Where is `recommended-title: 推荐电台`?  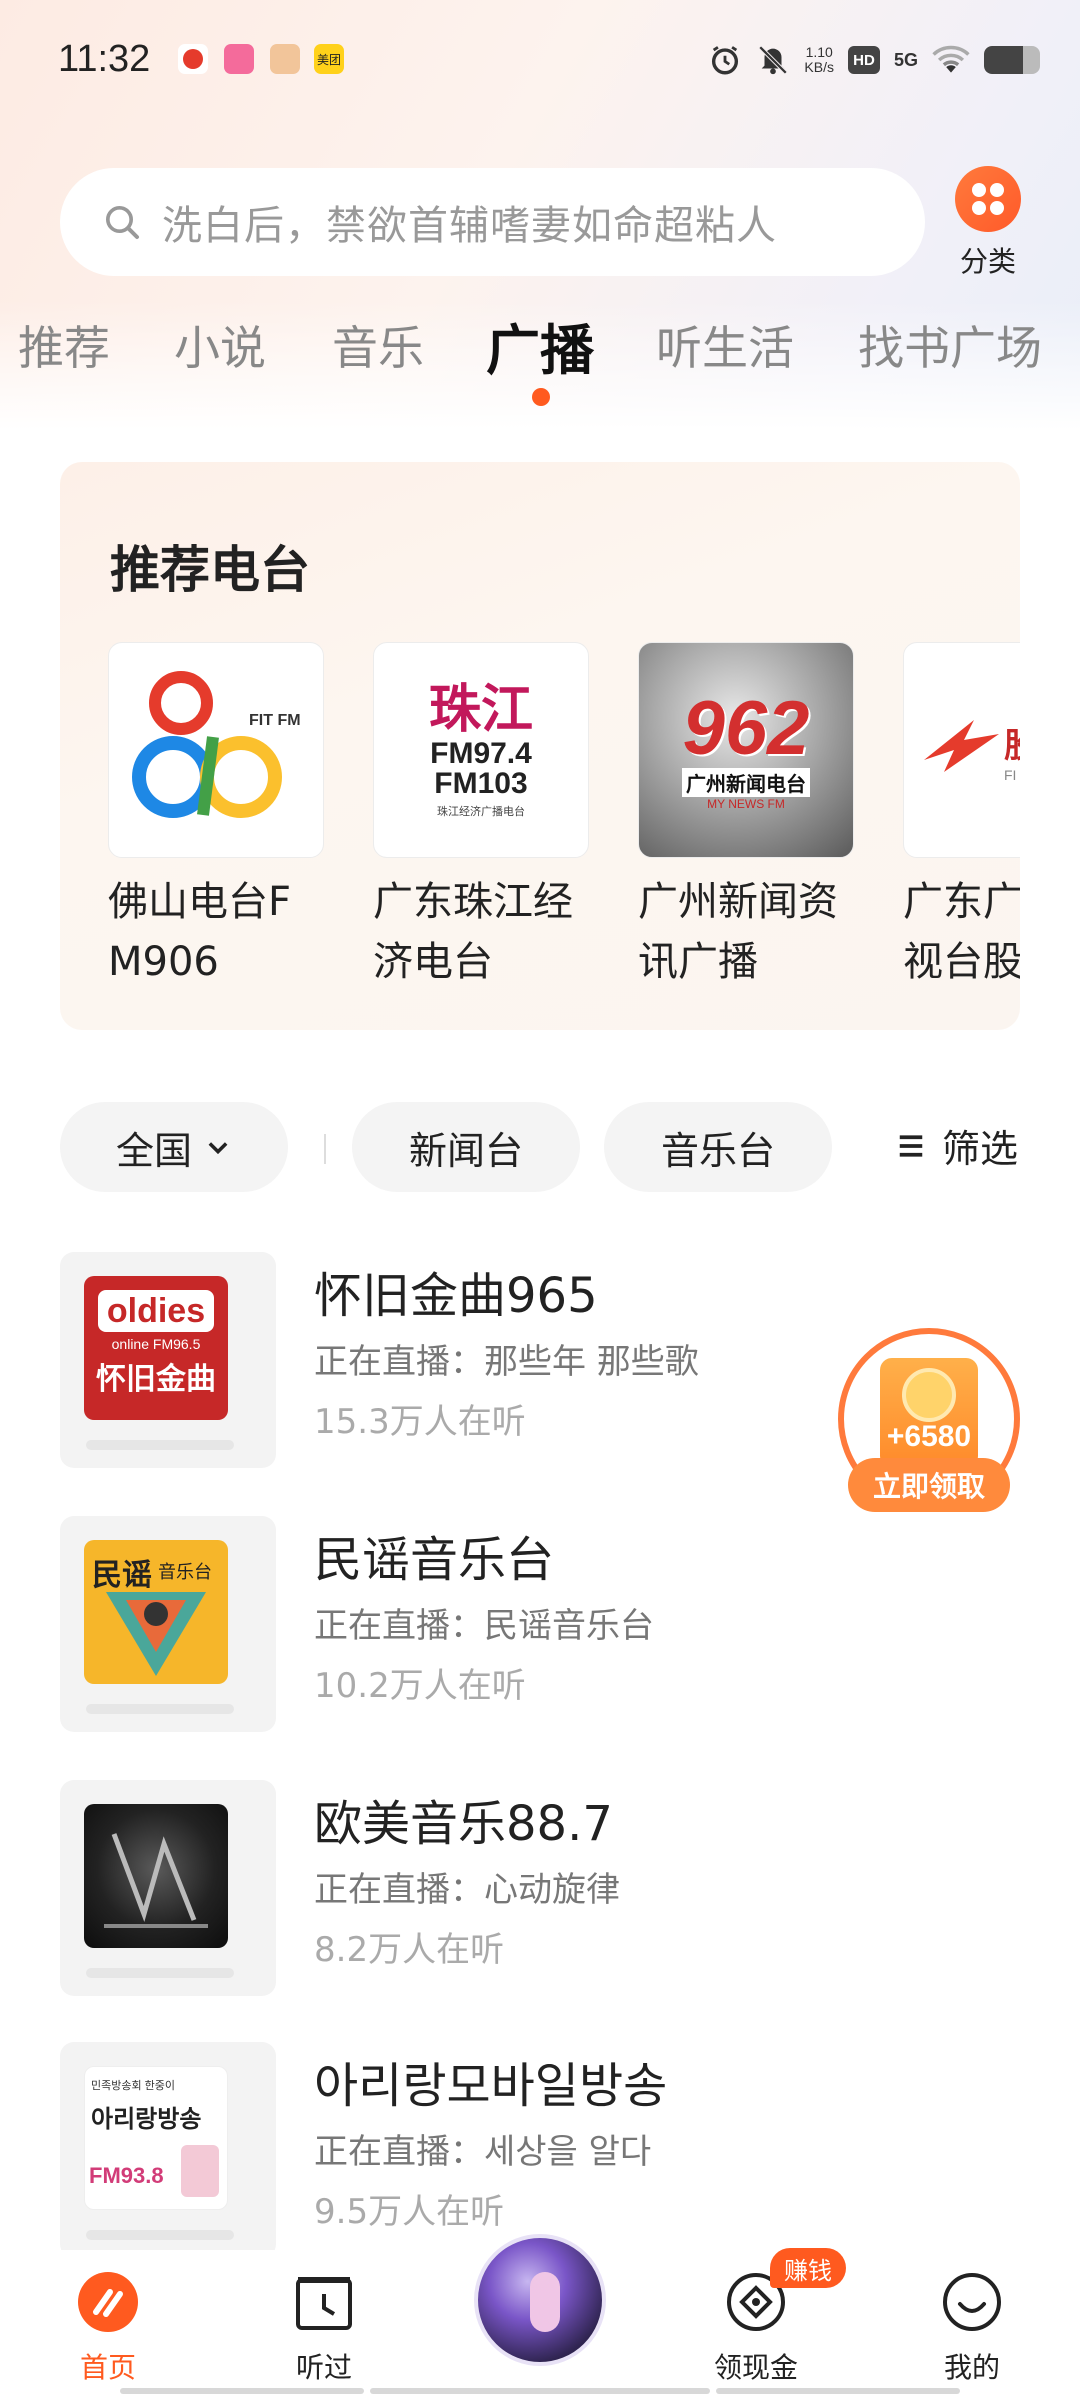
recommended-title: 推荐电台 is located at coordinates (210, 570).